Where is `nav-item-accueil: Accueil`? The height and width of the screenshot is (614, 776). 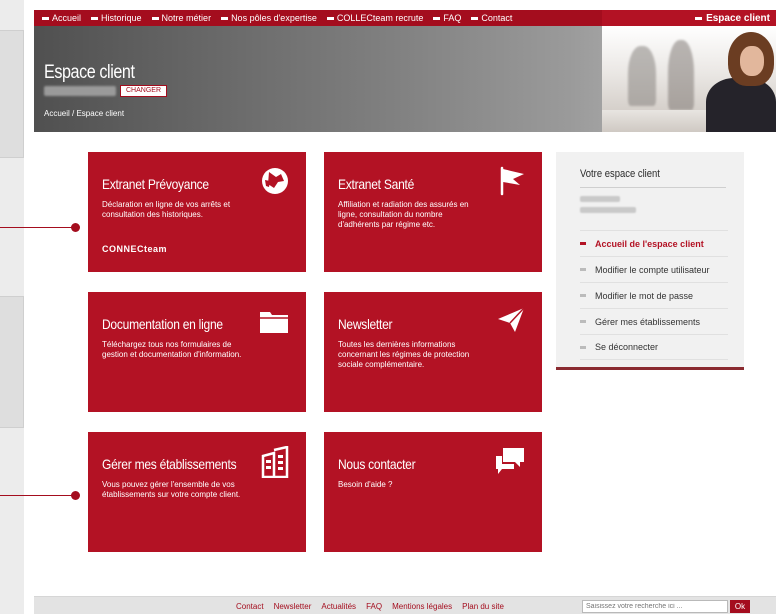 nav-item-accueil: Accueil is located at coordinates (61, 18).